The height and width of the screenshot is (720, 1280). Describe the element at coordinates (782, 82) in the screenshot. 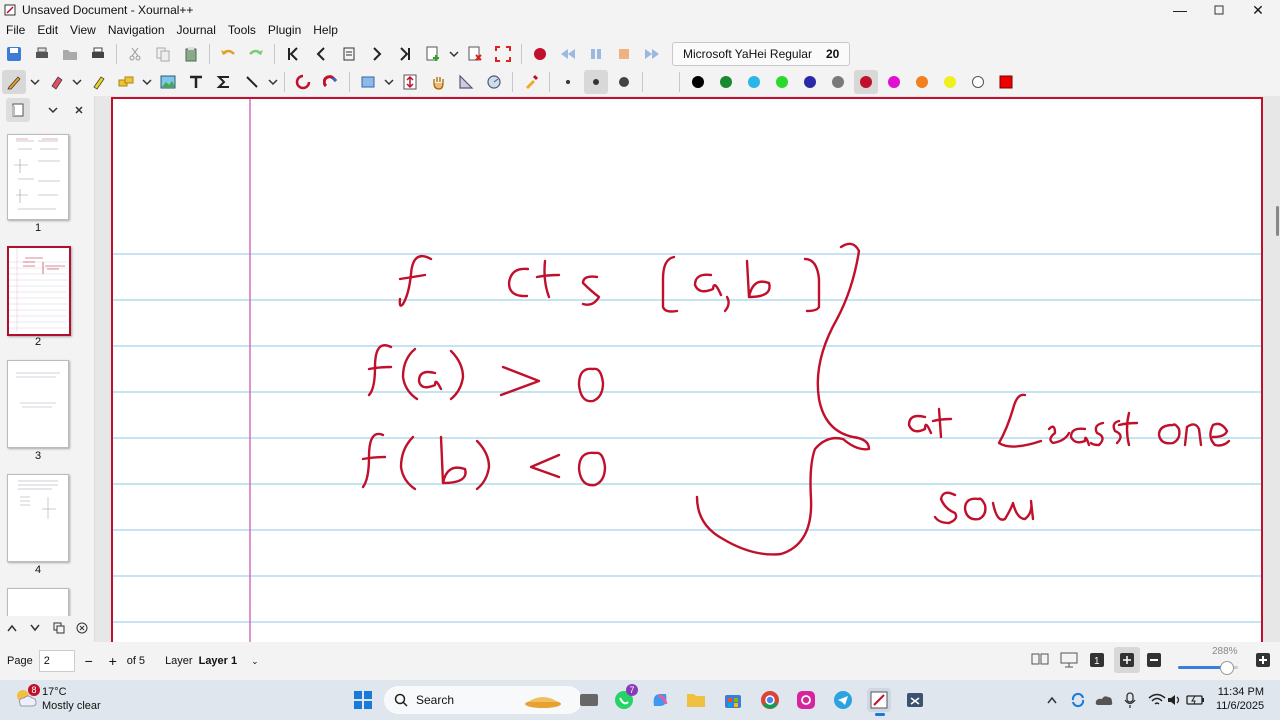

I see `color-light-green` at that location.